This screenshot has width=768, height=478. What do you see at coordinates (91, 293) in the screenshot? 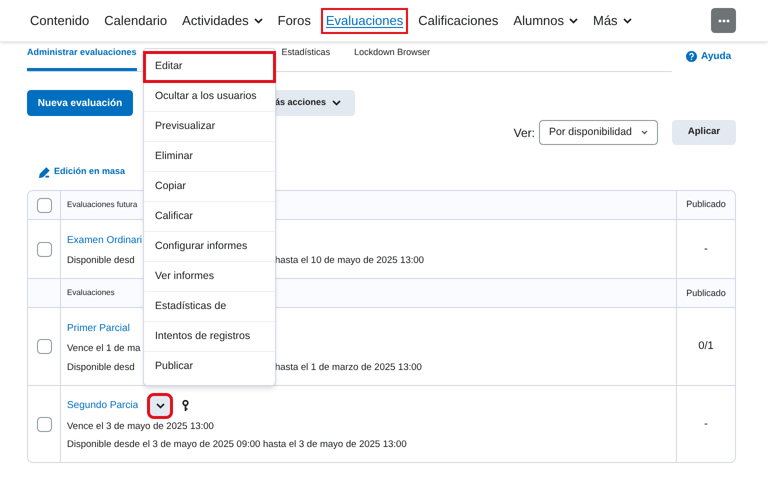
I see `column-header: Evaluaciones` at bounding box center [91, 293].